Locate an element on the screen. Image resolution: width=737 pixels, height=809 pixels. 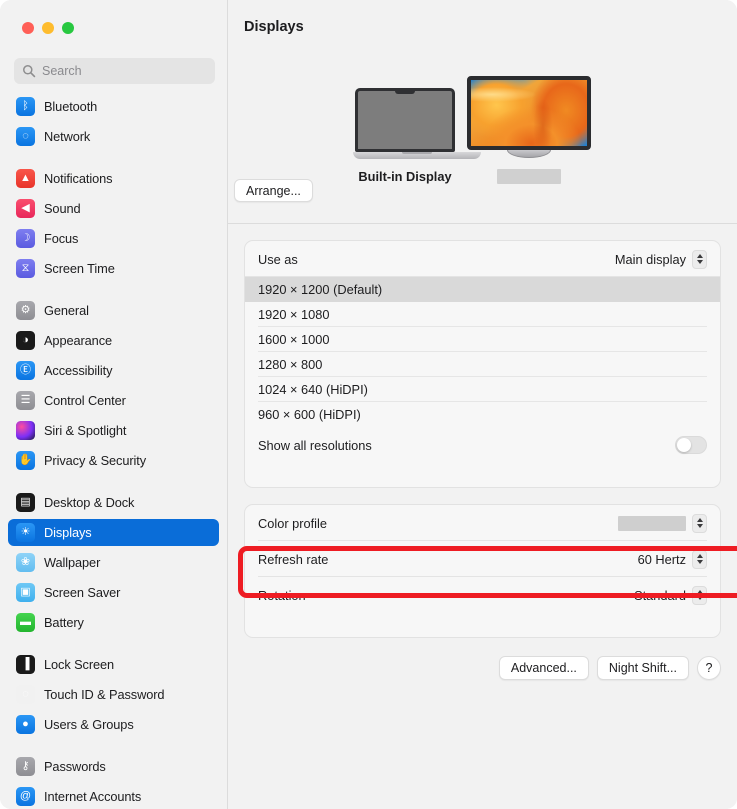
rotation-stepper is located at coordinates (699, 595).